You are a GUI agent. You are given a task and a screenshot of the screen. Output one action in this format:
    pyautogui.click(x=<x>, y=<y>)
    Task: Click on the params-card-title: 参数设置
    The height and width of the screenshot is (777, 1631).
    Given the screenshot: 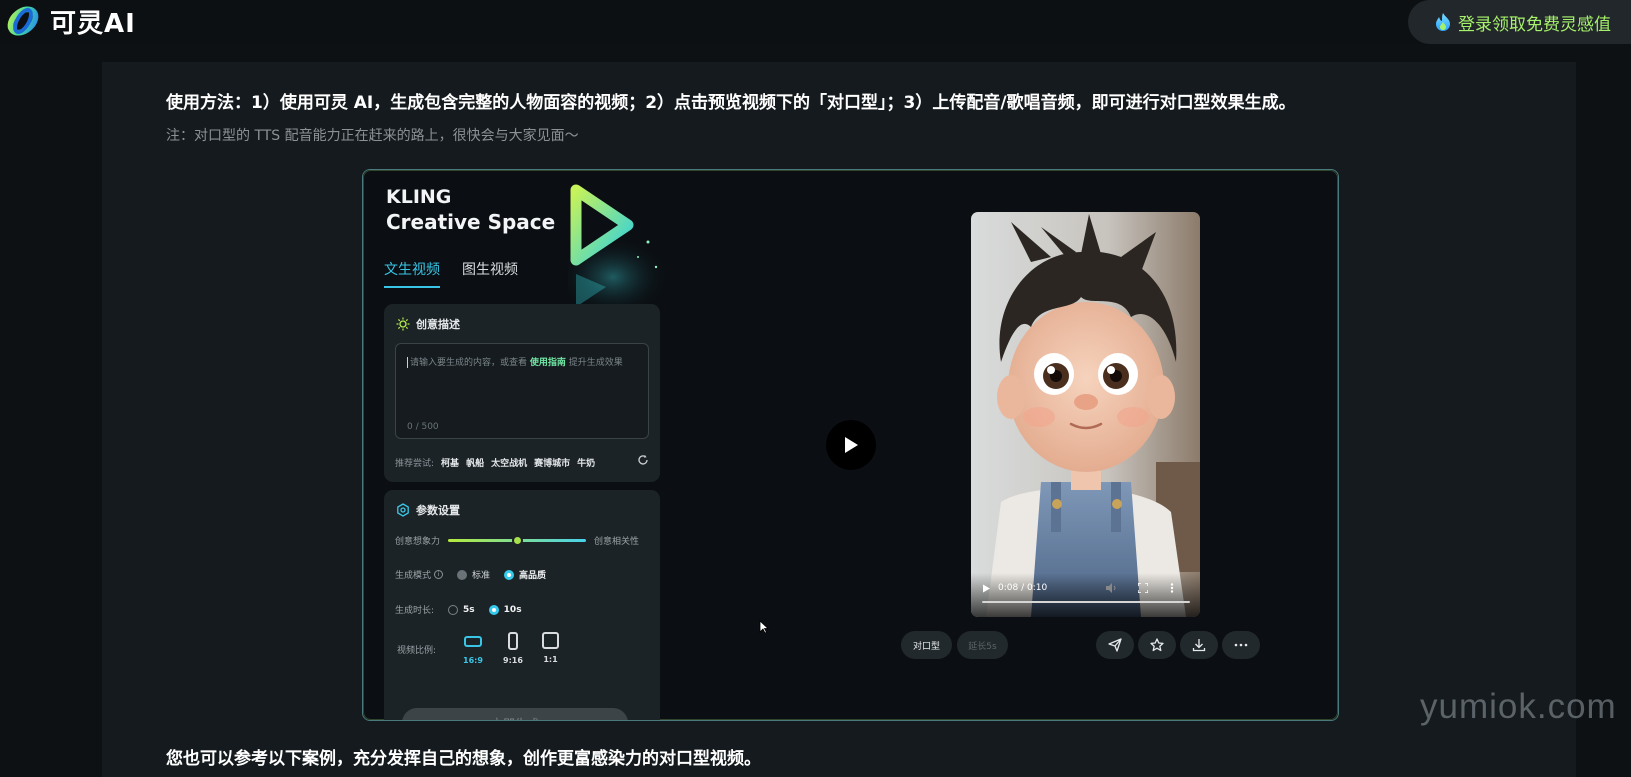 What is the action you would take?
    pyautogui.click(x=428, y=510)
    